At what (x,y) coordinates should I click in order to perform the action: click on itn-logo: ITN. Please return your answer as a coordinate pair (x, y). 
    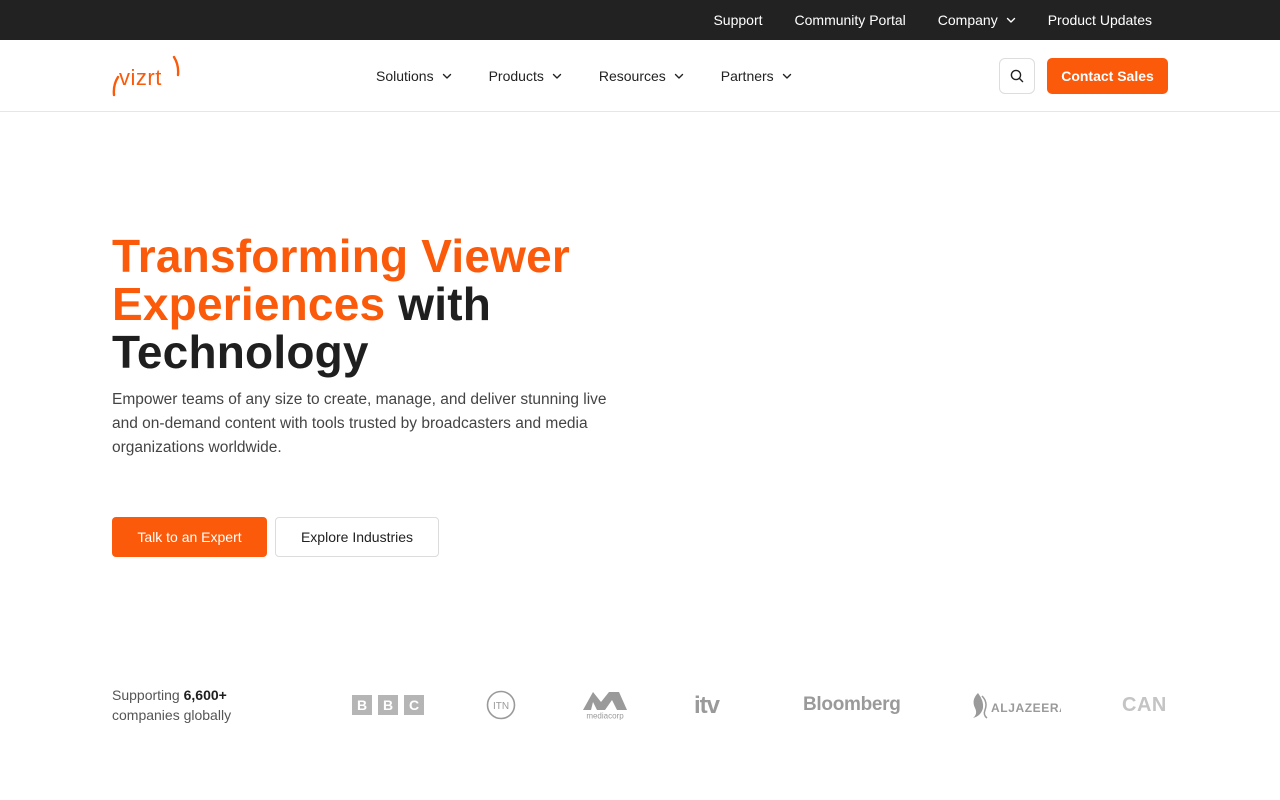
    Looking at the image, I should click on (501, 705).